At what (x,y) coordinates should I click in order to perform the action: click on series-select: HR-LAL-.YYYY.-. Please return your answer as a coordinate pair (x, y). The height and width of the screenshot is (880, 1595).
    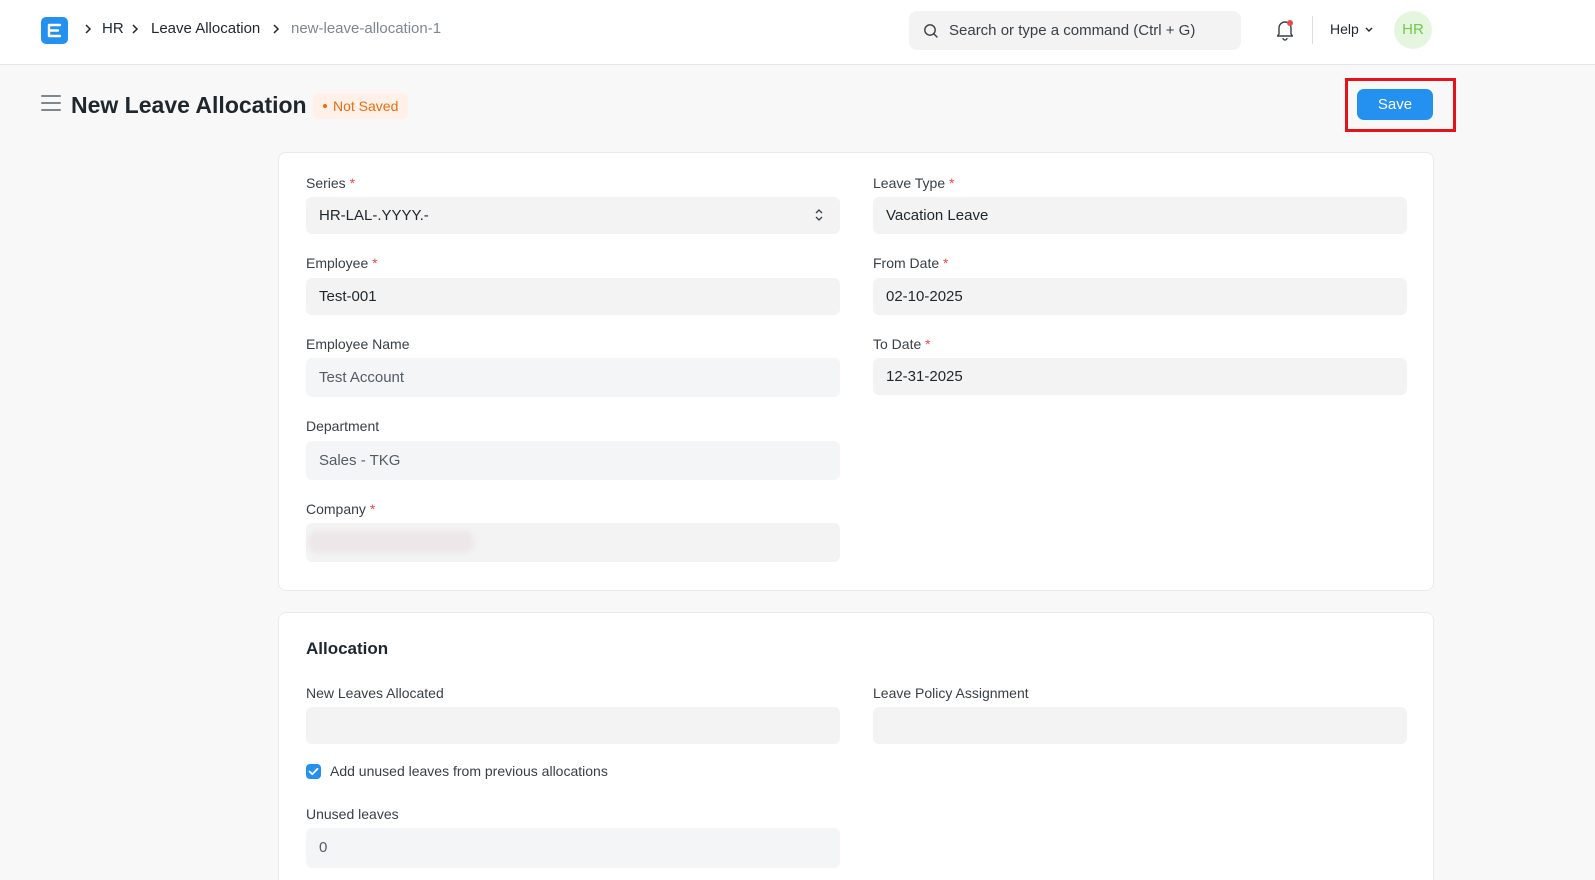
    Looking at the image, I should click on (573, 215).